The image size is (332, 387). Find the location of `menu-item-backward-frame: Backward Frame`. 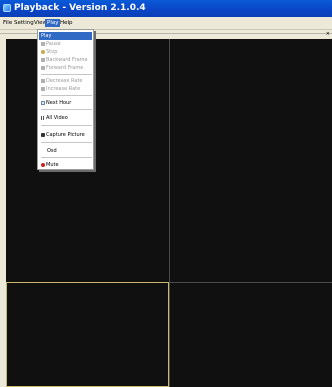

menu-item-backward-frame: Backward Frame is located at coordinates (65, 60).